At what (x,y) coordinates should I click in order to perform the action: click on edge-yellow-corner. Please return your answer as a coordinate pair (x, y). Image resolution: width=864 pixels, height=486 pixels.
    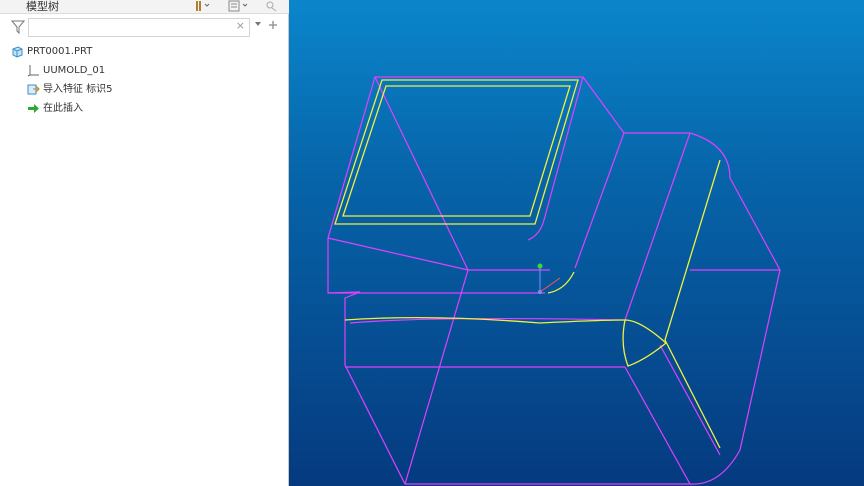
    Looking at the image, I should click on (645, 343).